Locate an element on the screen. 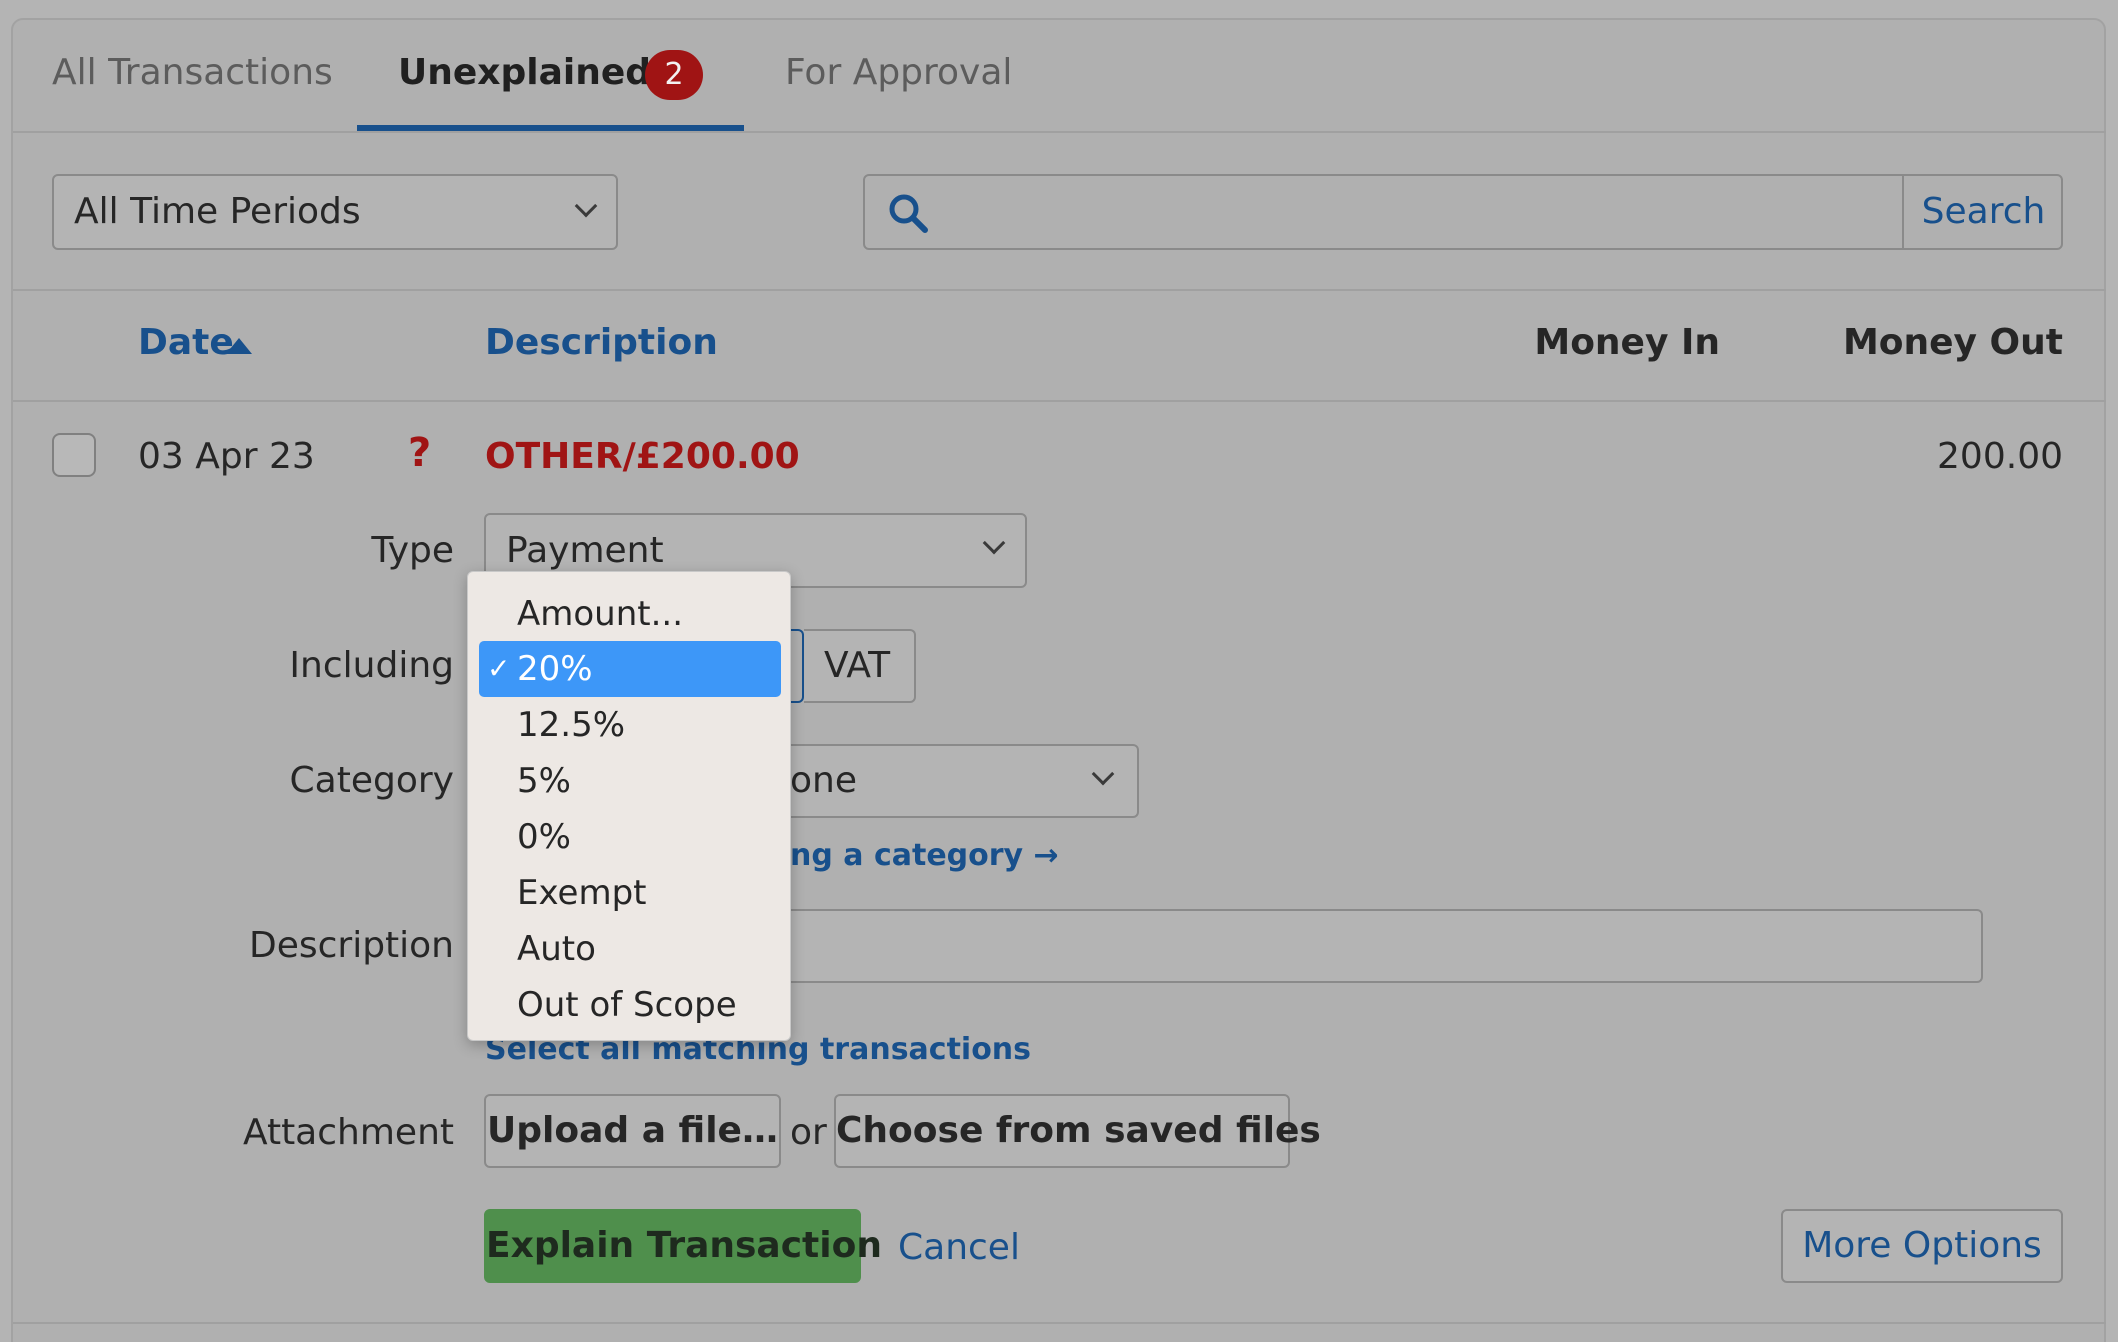 The width and height of the screenshot is (2118, 1342). cancel-link: Cancel is located at coordinates (959, 1247).